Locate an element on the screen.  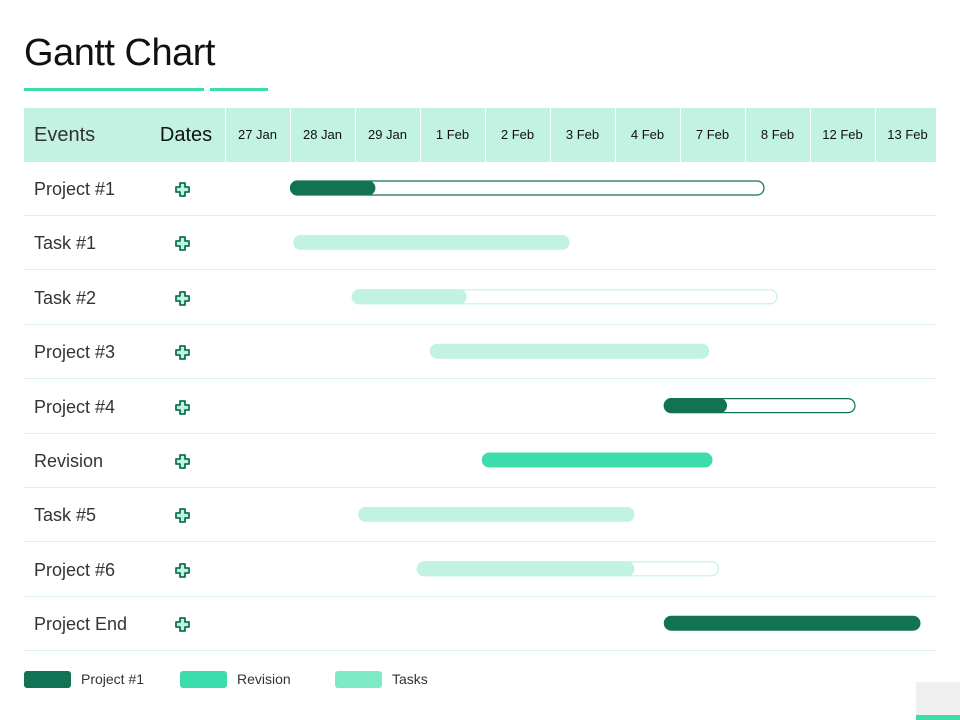
page-title: Gantt Chart is located at coordinates (119, 53).